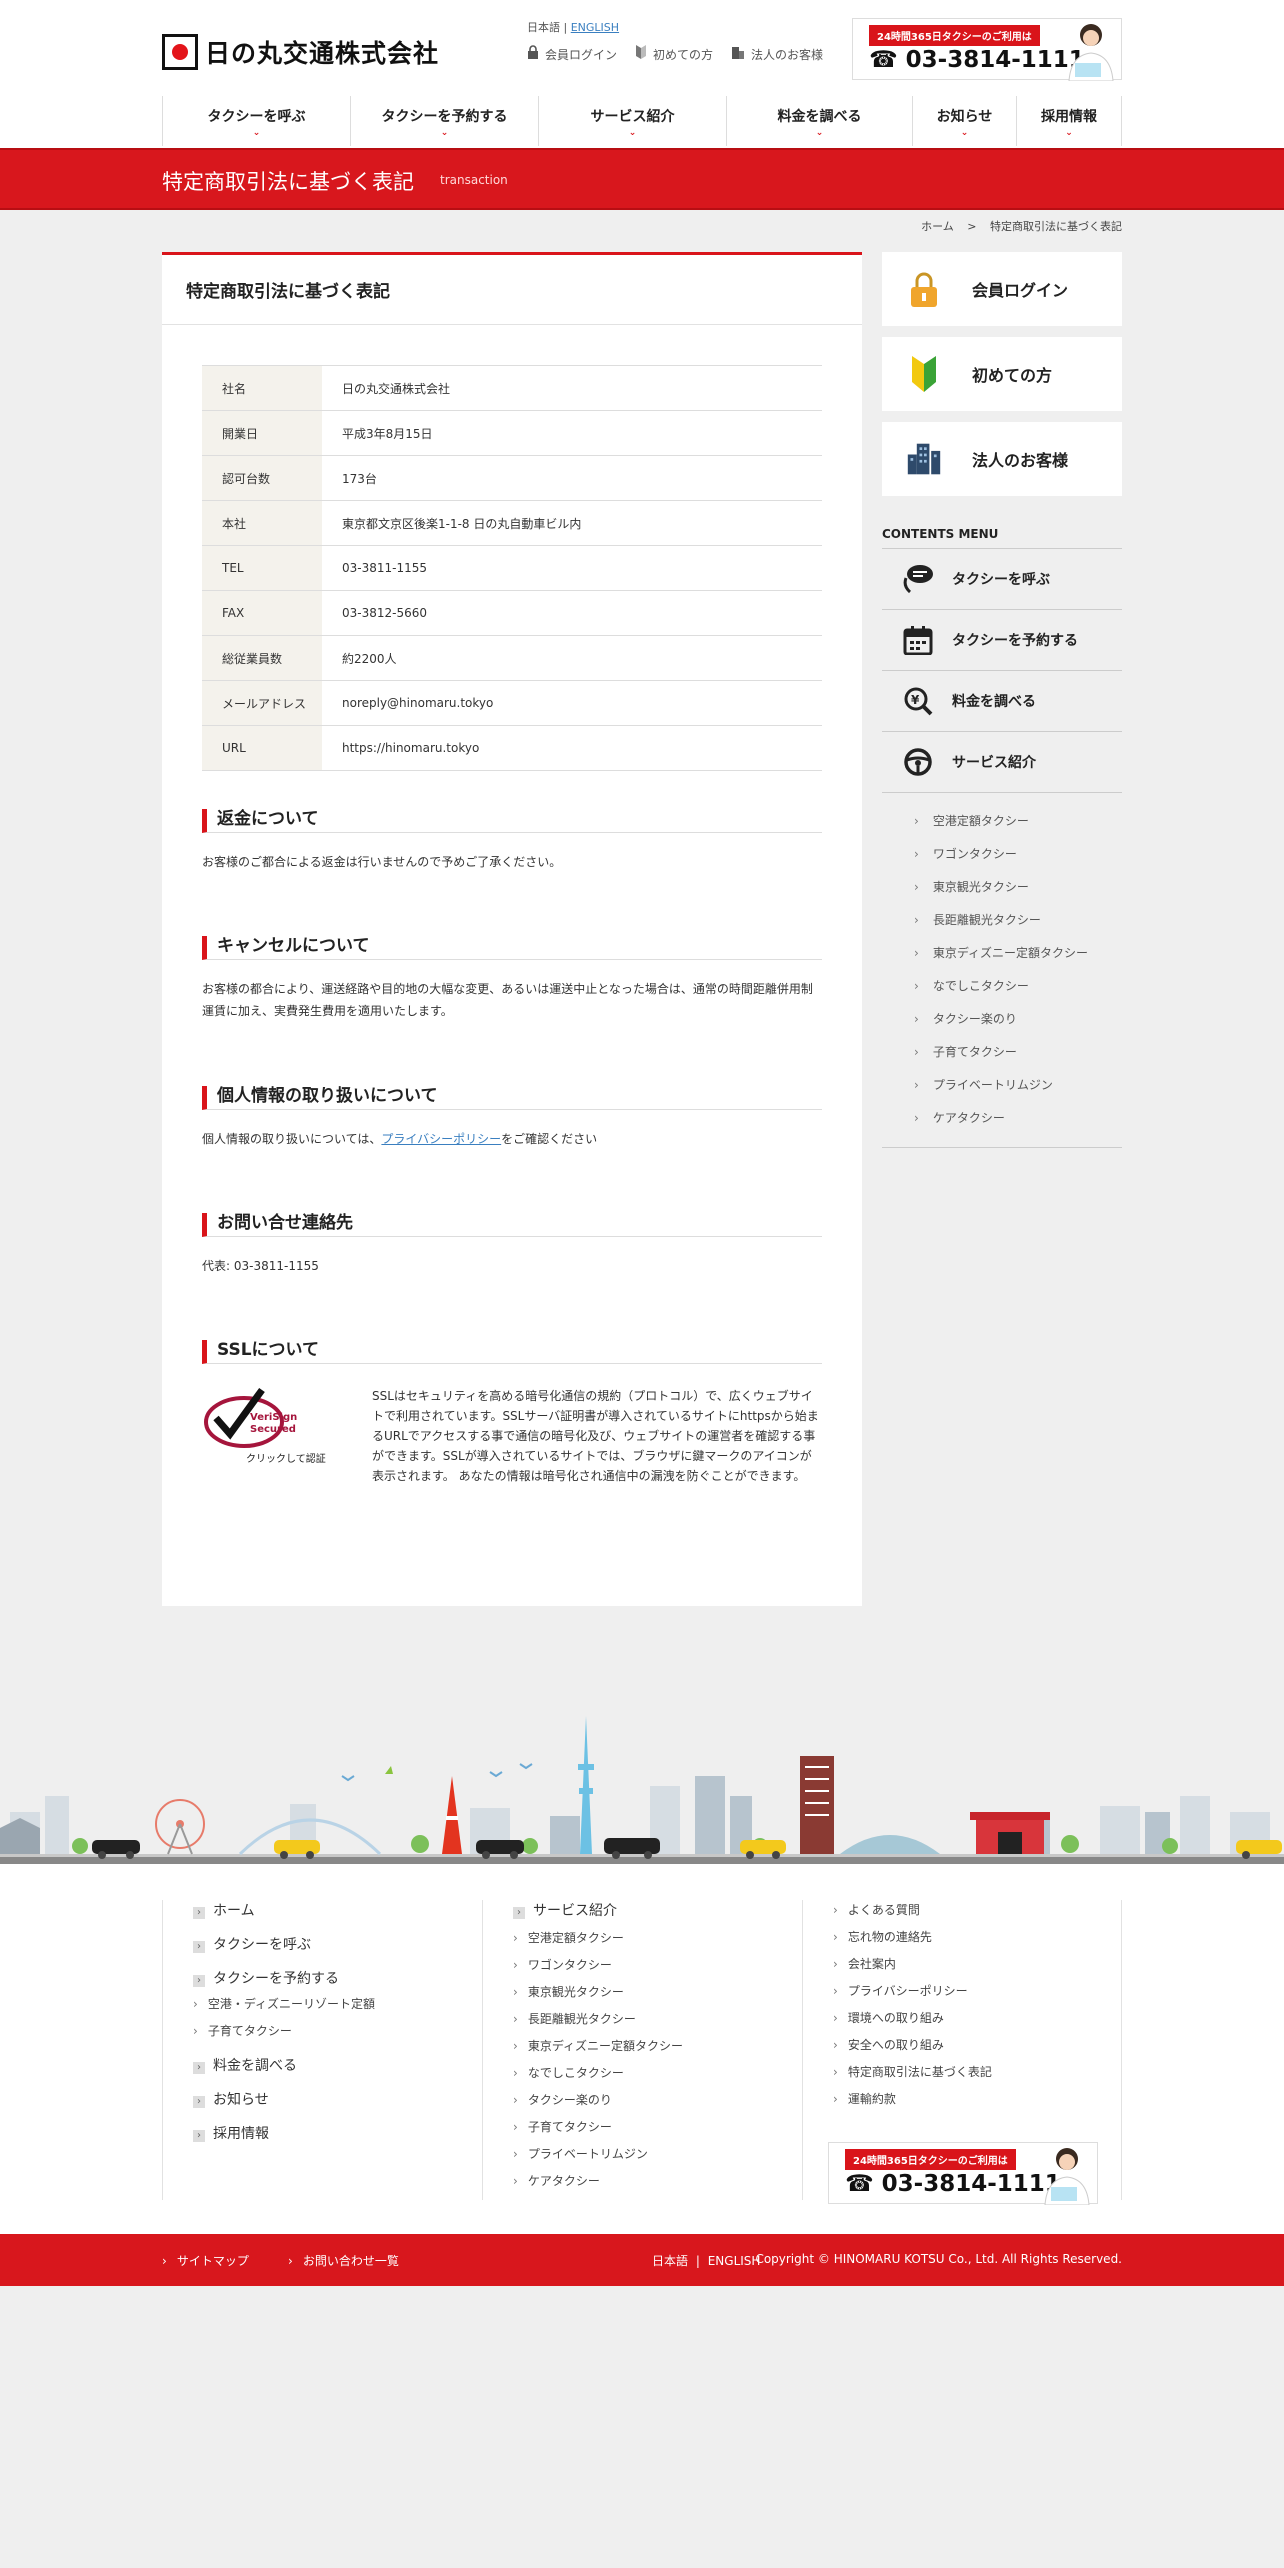 Image resolution: width=1284 pixels, height=2568 pixels. Describe the element at coordinates (657, 1995) in the screenshot. I see `footer-sublink: 東京観光タクシー` at that location.